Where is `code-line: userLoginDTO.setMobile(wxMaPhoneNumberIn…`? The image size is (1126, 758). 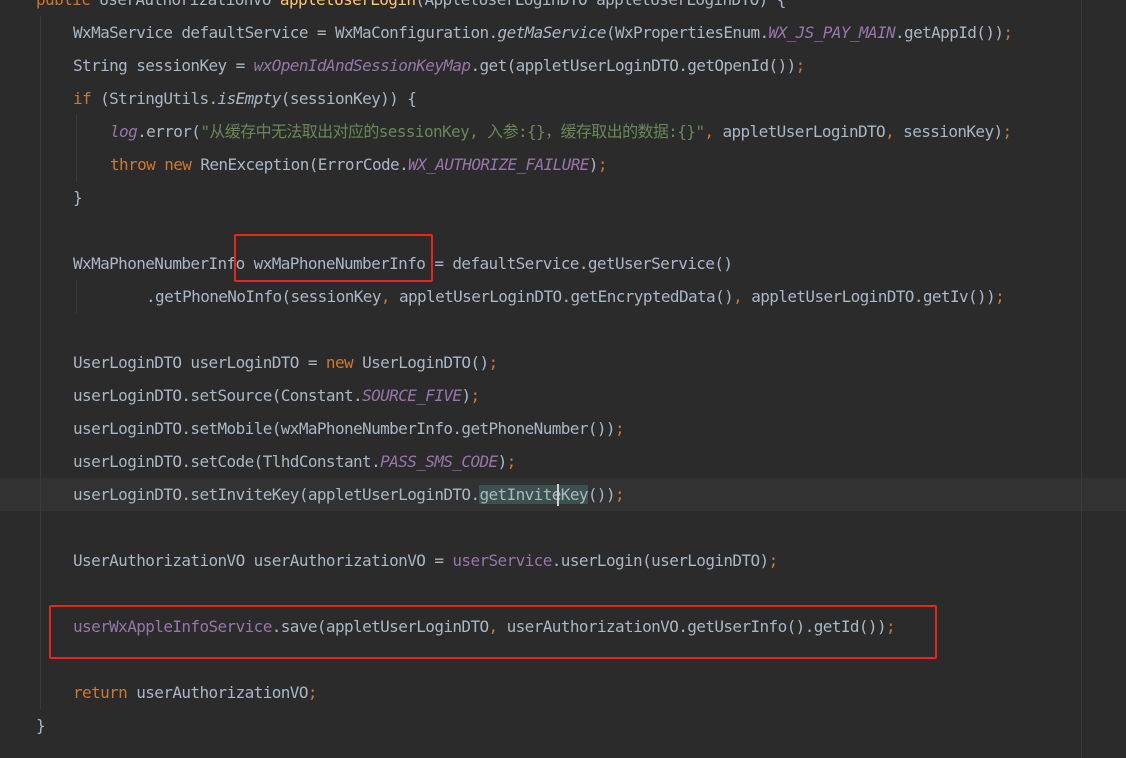 code-line: userLoginDTO.setMobile(wxMaPhoneNumberIn… is located at coordinates (563, 428).